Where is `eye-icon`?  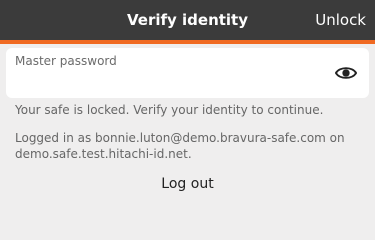 eye-icon is located at coordinates (346, 73).